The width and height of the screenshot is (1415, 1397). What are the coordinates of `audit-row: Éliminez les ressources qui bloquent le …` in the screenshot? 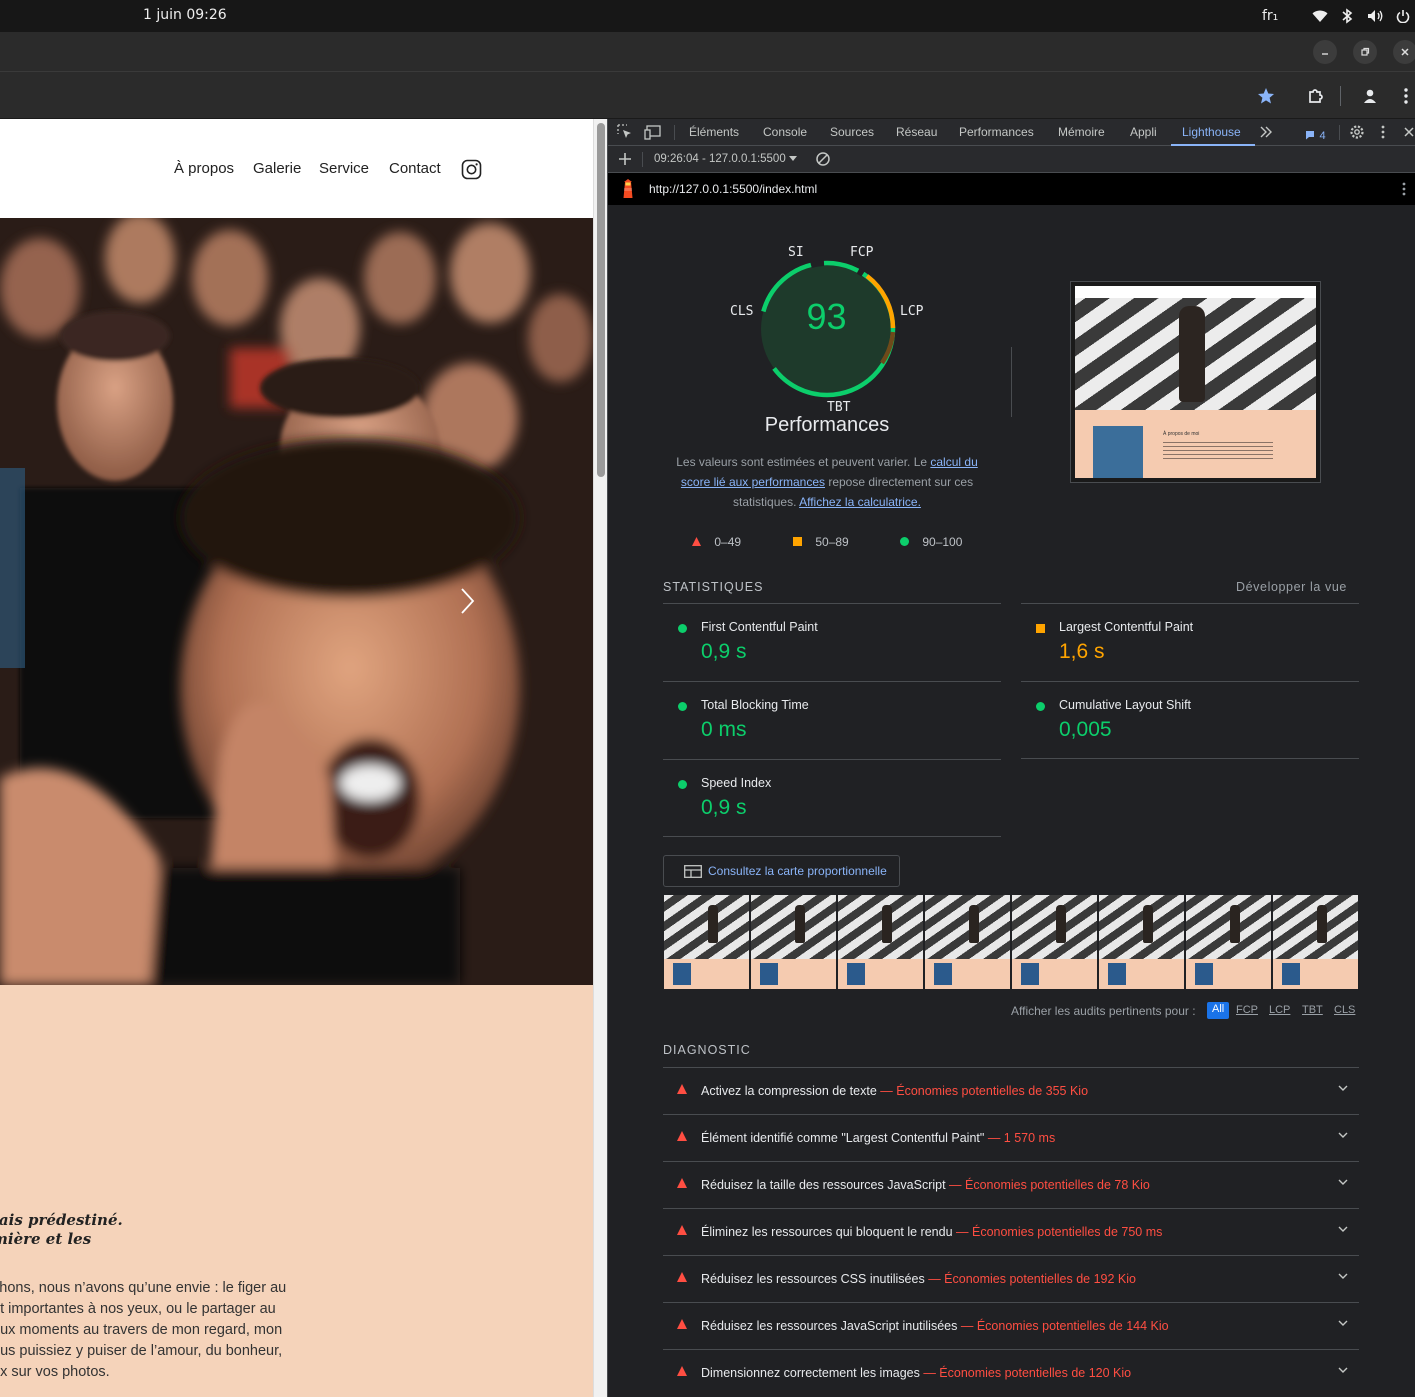 It's located at (1011, 1231).